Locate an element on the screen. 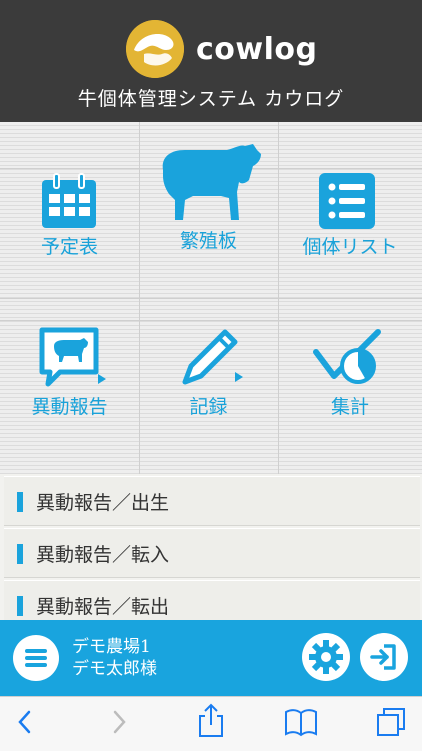  farm-name: デモ農場1 is located at coordinates (111, 647).